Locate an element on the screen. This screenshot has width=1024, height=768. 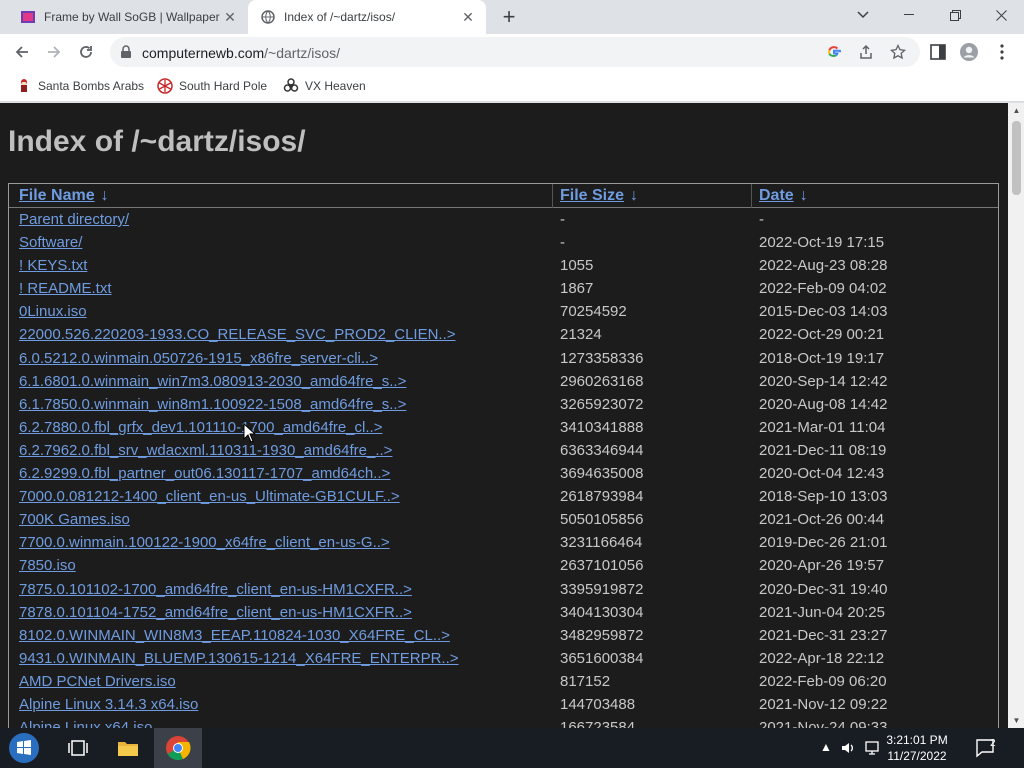
file-date: 2022-Feb-09 04:02 is located at coordinates (823, 289).